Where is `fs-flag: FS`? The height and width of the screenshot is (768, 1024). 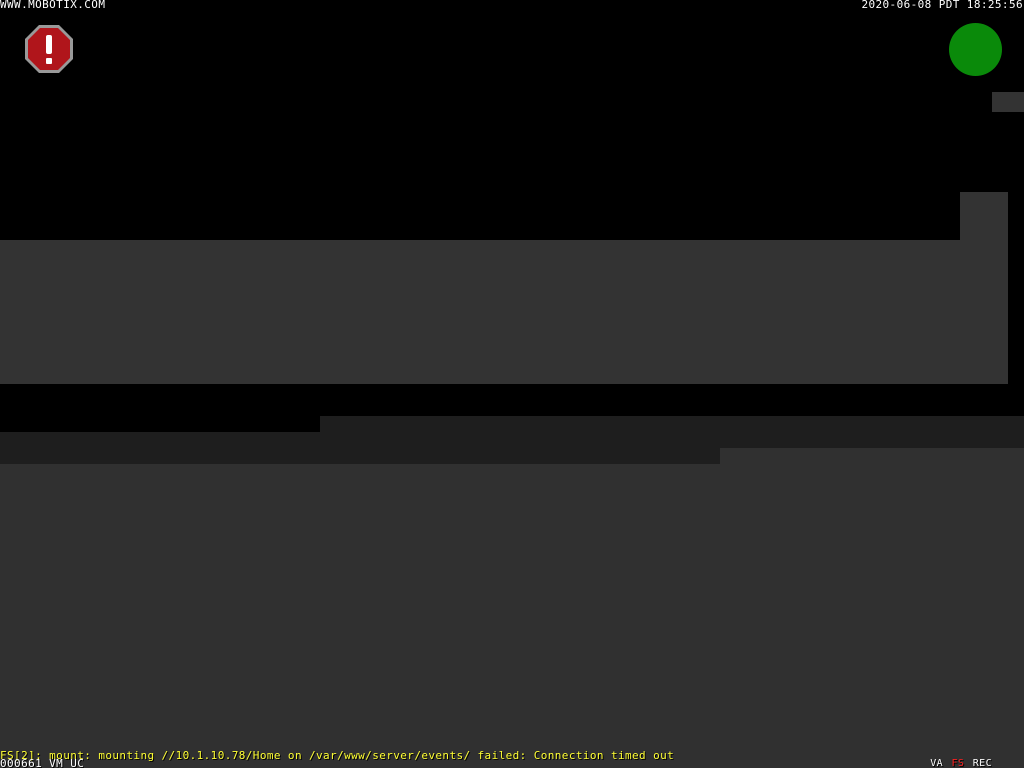 fs-flag: FS is located at coordinates (958, 763).